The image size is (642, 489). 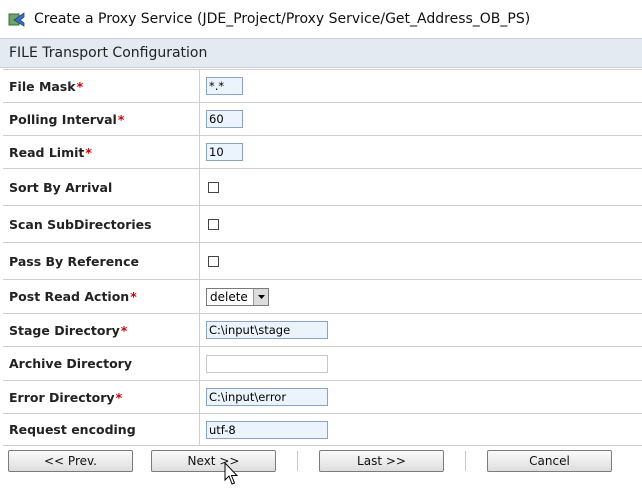 What do you see at coordinates (101, 296) in the screenshot?
I see `post-read-action-label: Post Read Action *` at bounding box center [101, 296].